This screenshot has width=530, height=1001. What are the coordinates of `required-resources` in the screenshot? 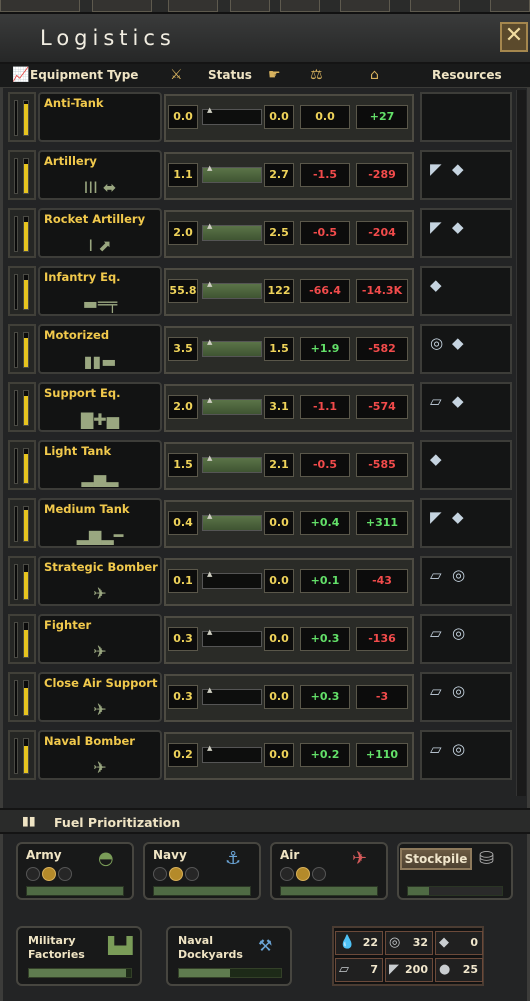 It's located at (466, 117).